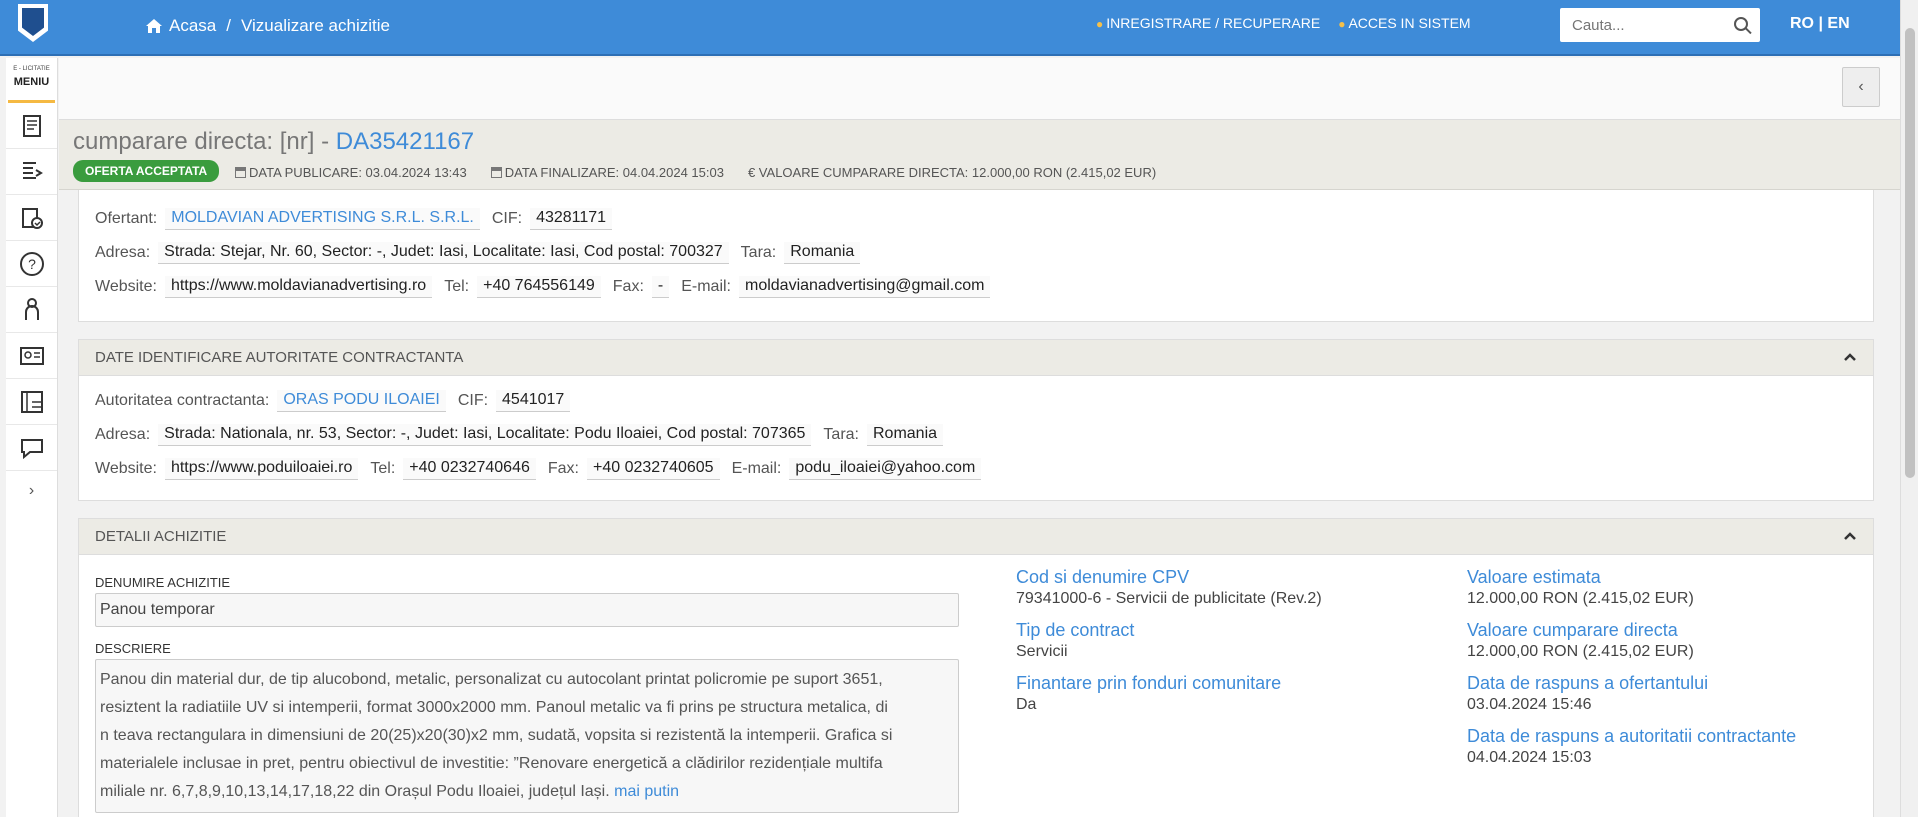  What do you see at coordinates (126, 286) in the screenshot?
I see `offerer-website-label: Website:` at bounding box center [126, 286].